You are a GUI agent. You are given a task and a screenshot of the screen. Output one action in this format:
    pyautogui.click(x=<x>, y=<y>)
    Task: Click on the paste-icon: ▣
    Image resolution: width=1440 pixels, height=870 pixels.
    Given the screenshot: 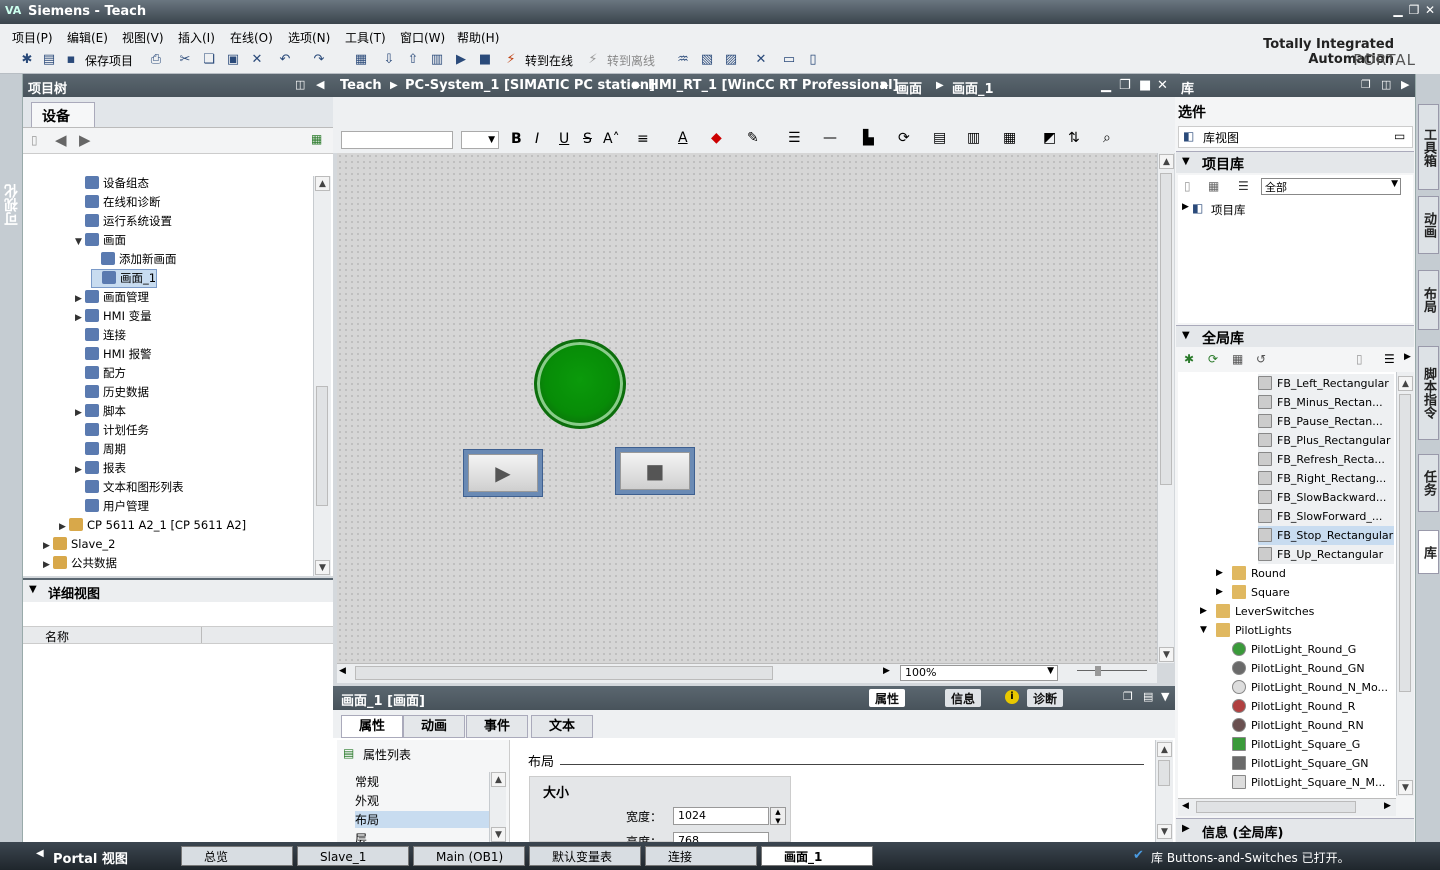 What is the action you would take?
    pyautogui.click(x=233, y=60)
    